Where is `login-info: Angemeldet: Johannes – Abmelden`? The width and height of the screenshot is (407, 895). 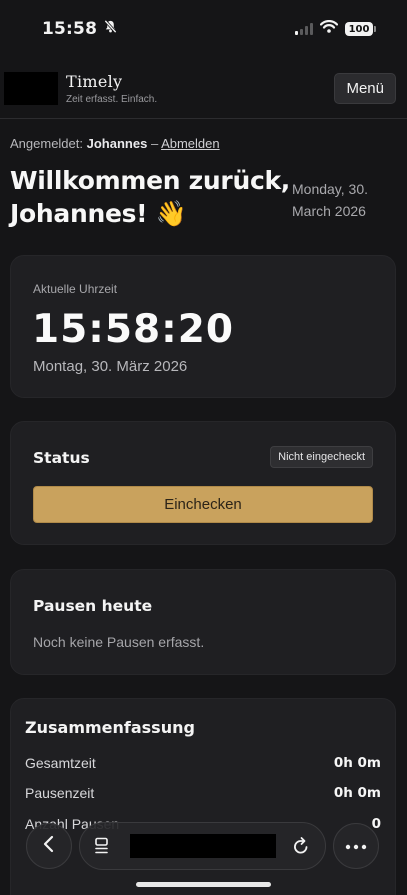 login-info: Angemeldet: Johannes – Abmelden is located at coordinates (115, 143).